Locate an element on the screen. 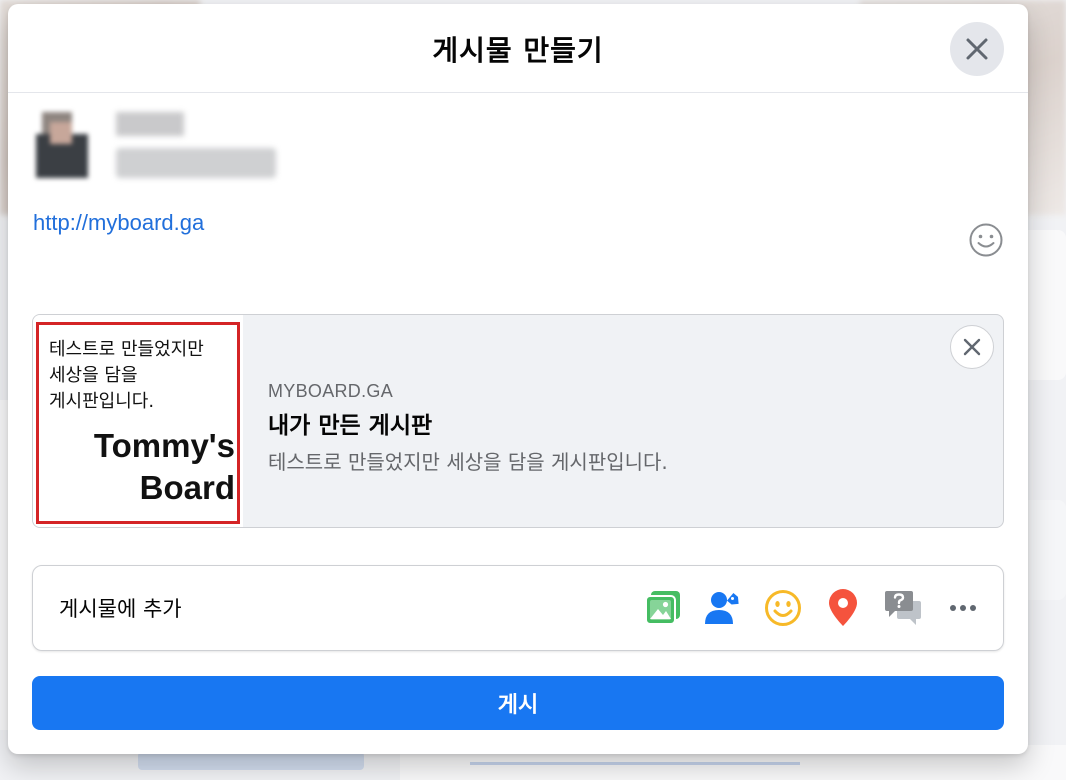  link-preview-domain: MYBOARD.GA is located at coordinates (331, 391).